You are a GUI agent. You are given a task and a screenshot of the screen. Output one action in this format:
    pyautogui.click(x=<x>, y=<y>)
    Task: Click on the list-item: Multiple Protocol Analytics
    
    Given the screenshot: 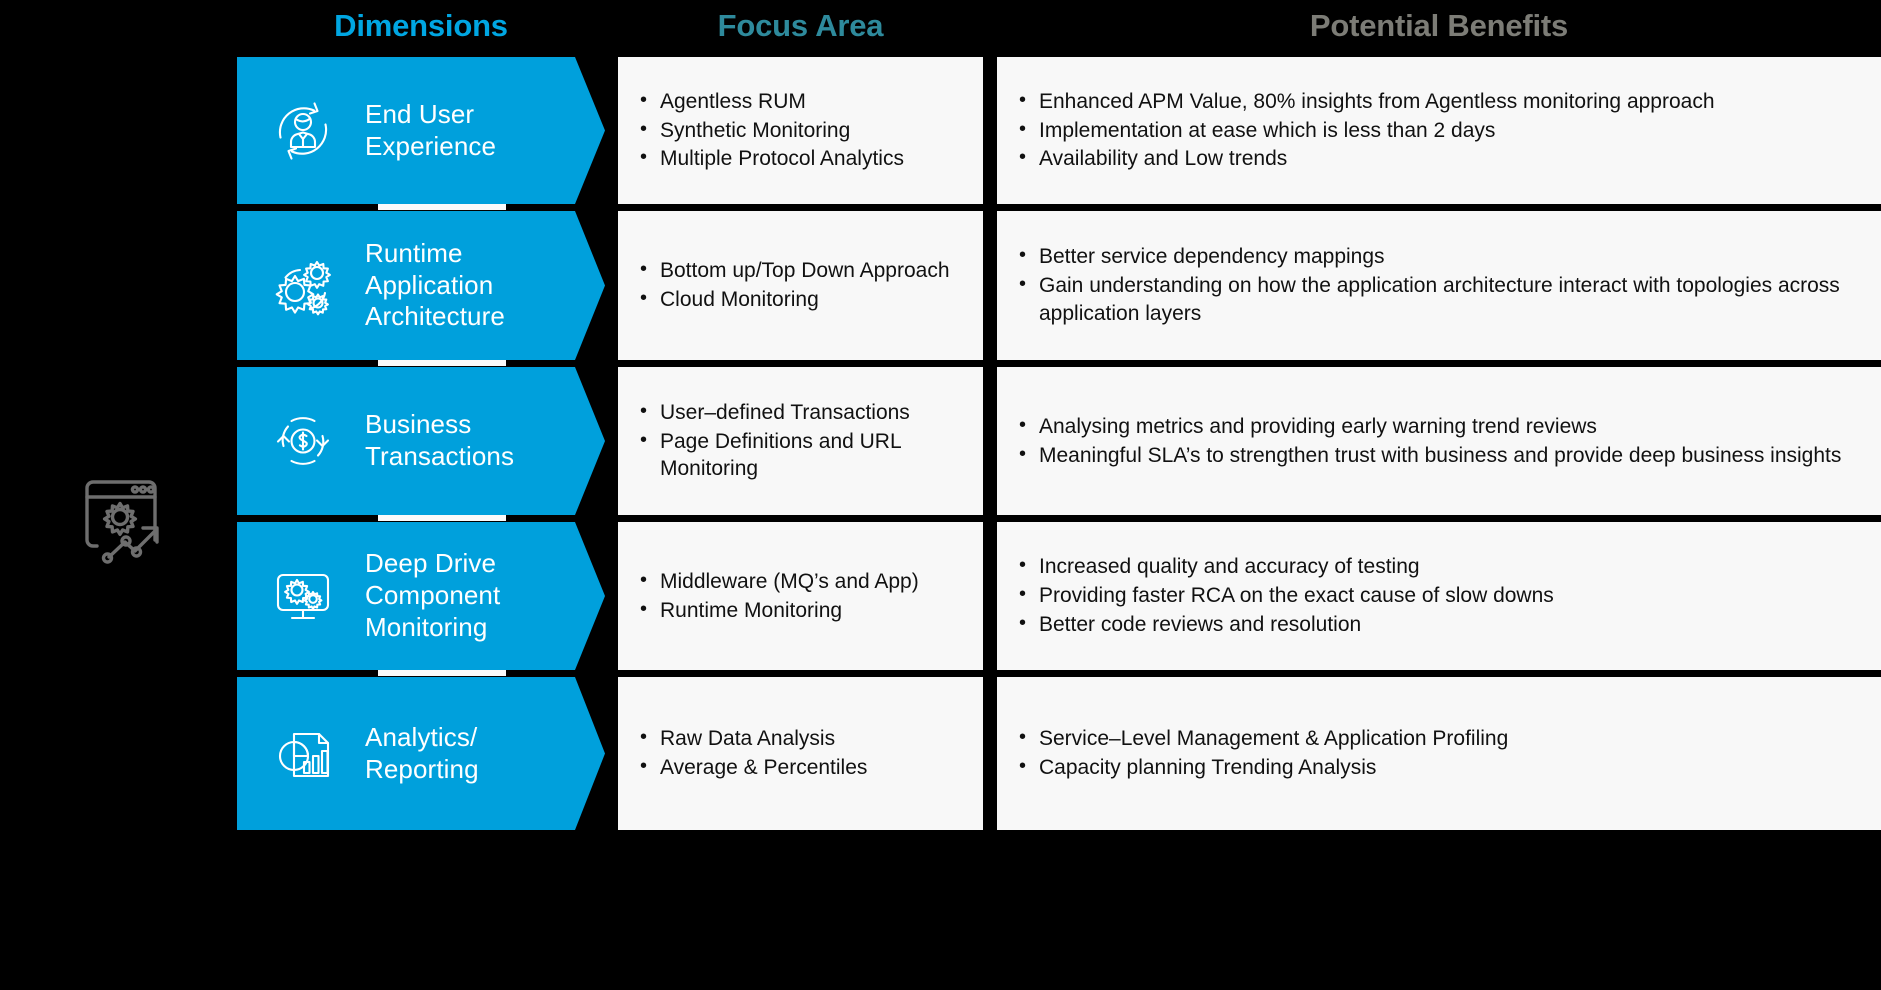 What is the action you would take?
    pyautogui.click(x=801, y=158)
    